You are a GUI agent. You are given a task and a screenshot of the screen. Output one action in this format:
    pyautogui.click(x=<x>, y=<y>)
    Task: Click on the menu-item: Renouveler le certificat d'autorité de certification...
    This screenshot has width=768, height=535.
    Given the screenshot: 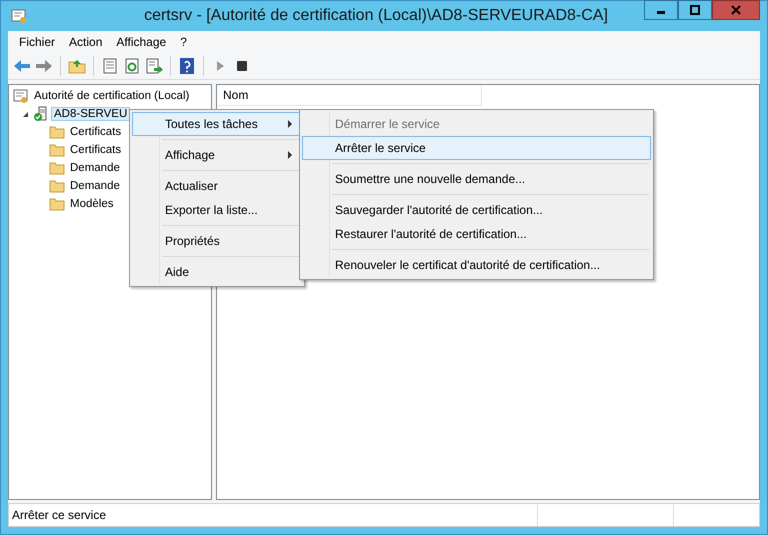 What is the action you would take?
    pyautogui.click(x=476, y=265)
    